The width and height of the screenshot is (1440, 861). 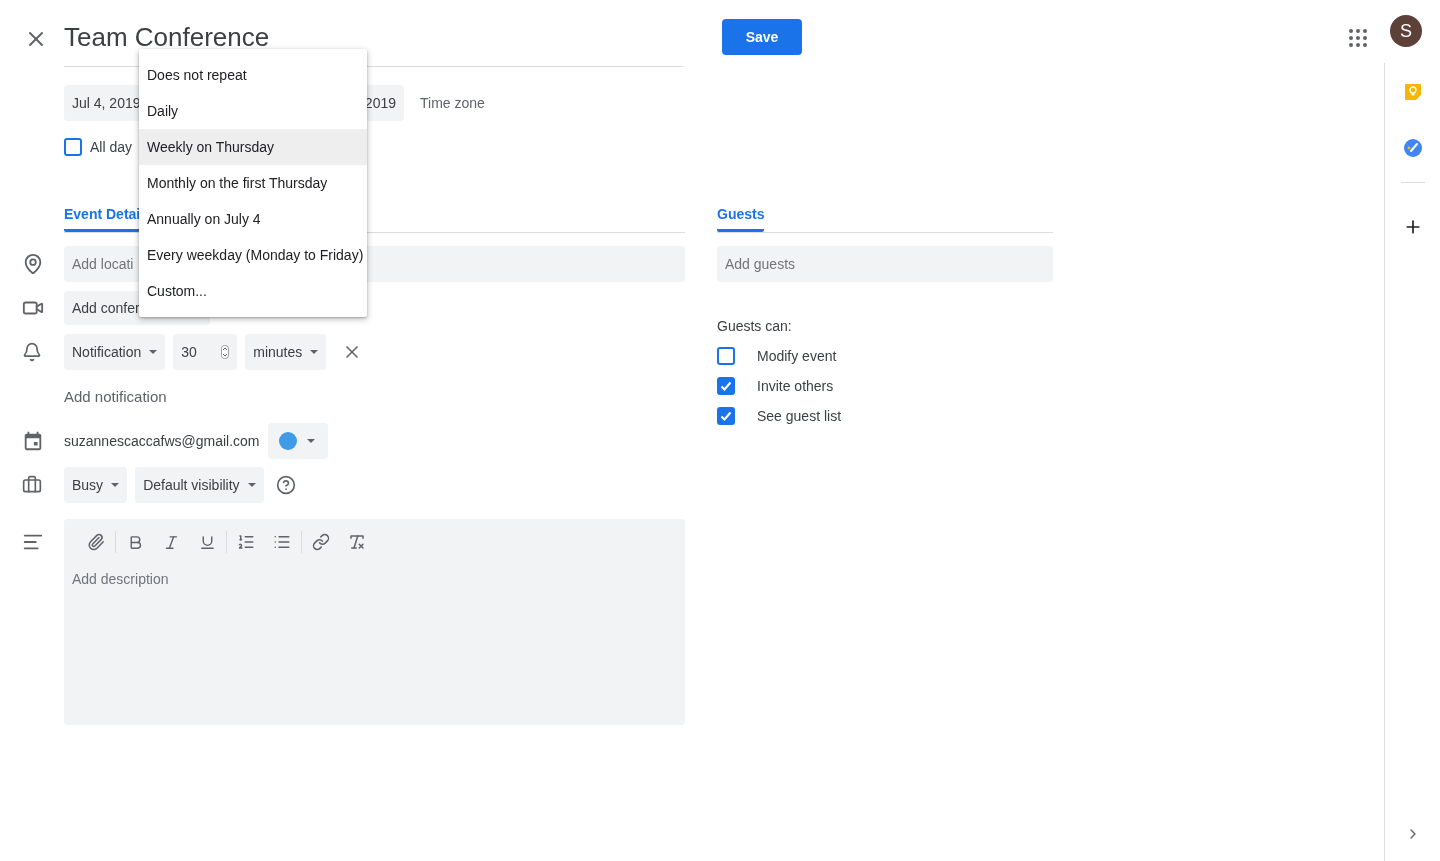 I want to click on save-button: Save, so click(x=762, y=37).